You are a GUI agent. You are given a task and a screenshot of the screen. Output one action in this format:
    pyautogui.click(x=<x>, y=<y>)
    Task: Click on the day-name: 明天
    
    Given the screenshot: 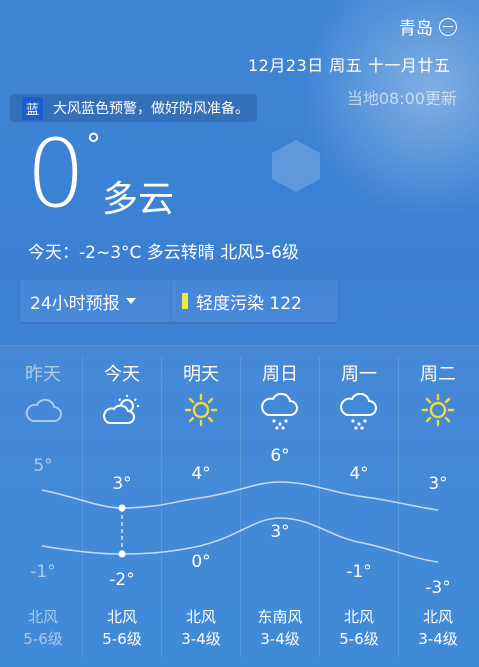 What is the action you would take?
    pyautogui.click(x=201, y=374)
    